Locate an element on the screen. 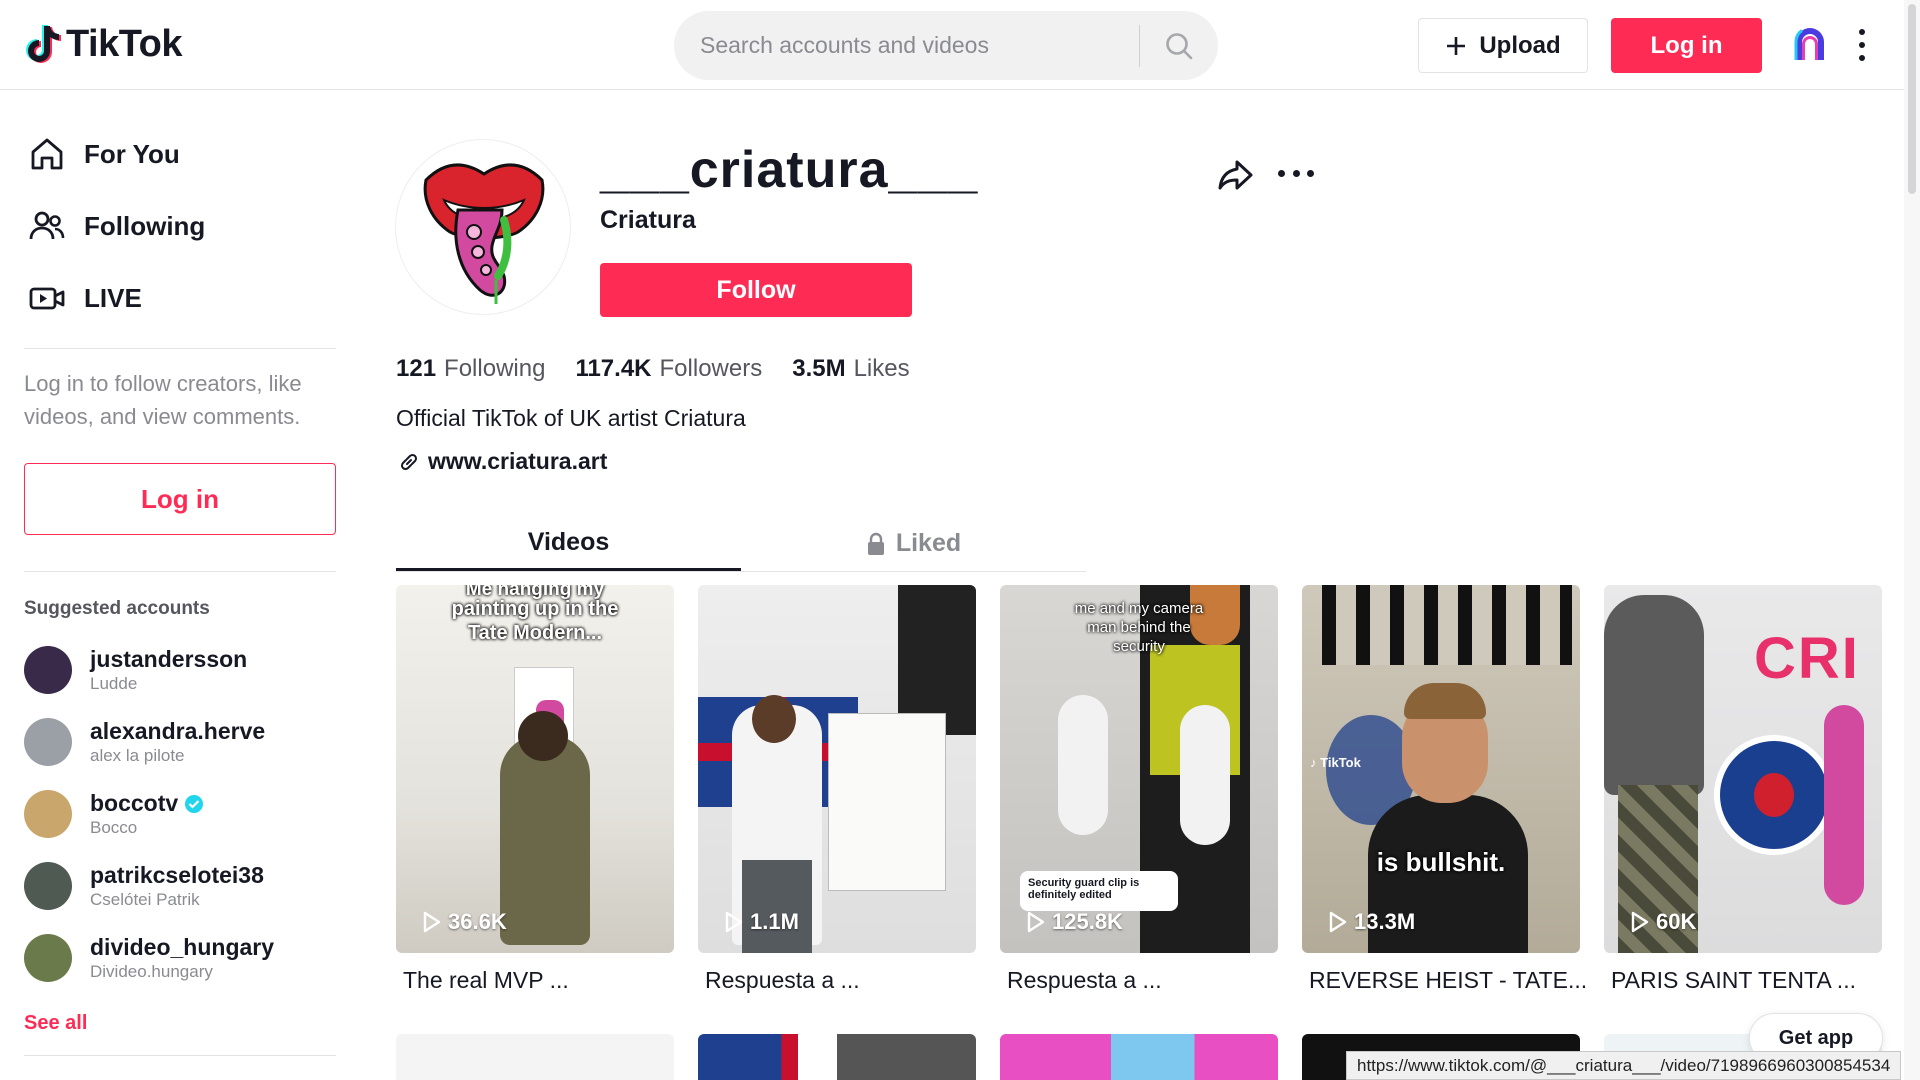  tiktok-logo: TikTok is located at coordinates (103, 44).